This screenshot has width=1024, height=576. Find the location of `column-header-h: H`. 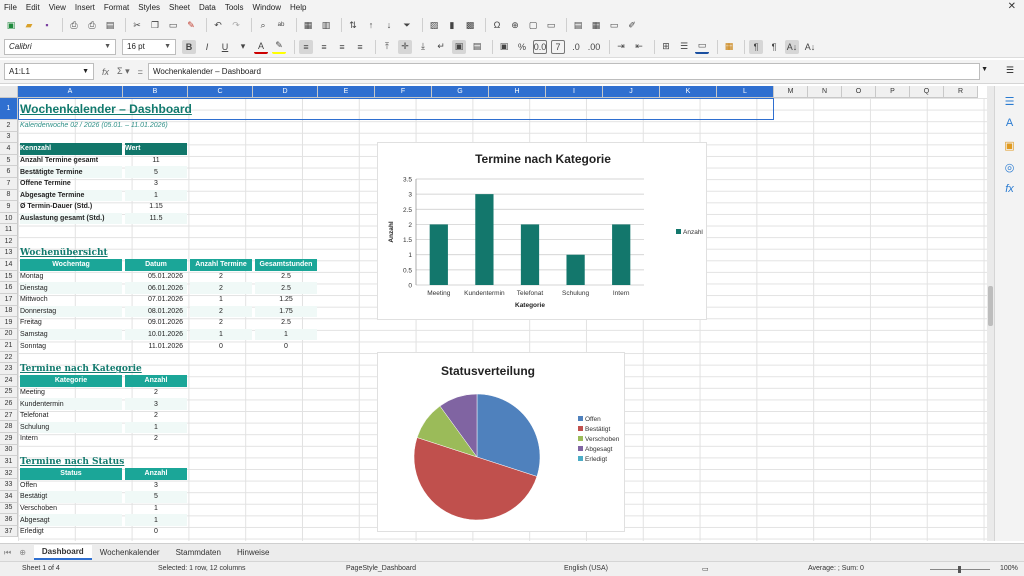

column-header-h: H is located at coordinates (517, 92).